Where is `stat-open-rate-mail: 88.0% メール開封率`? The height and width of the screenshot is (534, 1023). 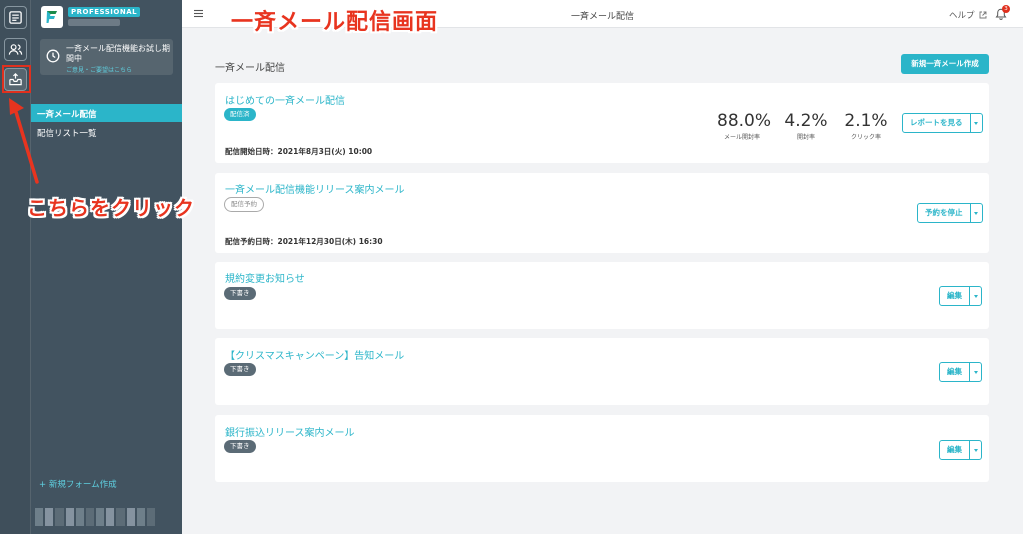 stat-open-rate-mail: 88.0% メール開封率 is located at coordinates (744, 126).